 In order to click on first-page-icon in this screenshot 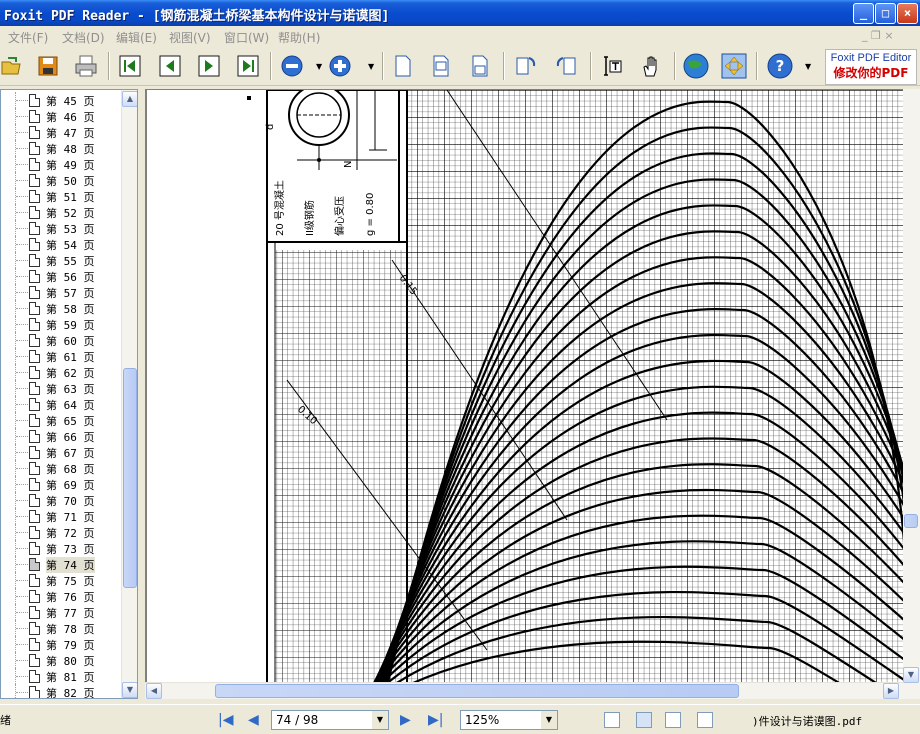, I will do `click(130, 66)`.